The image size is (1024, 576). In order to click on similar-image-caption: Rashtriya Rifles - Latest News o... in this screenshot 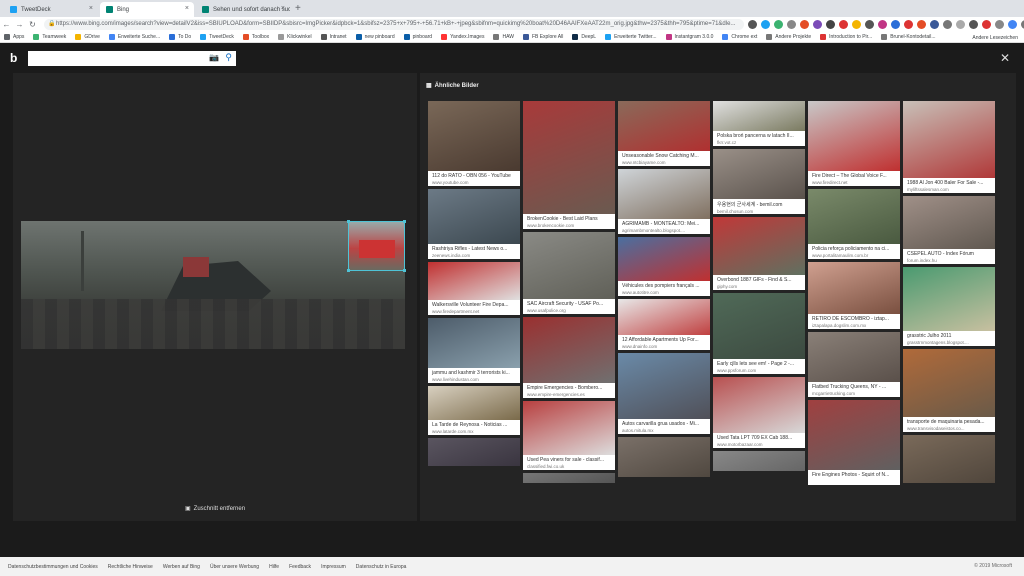, I will do `click(474, 248)`.